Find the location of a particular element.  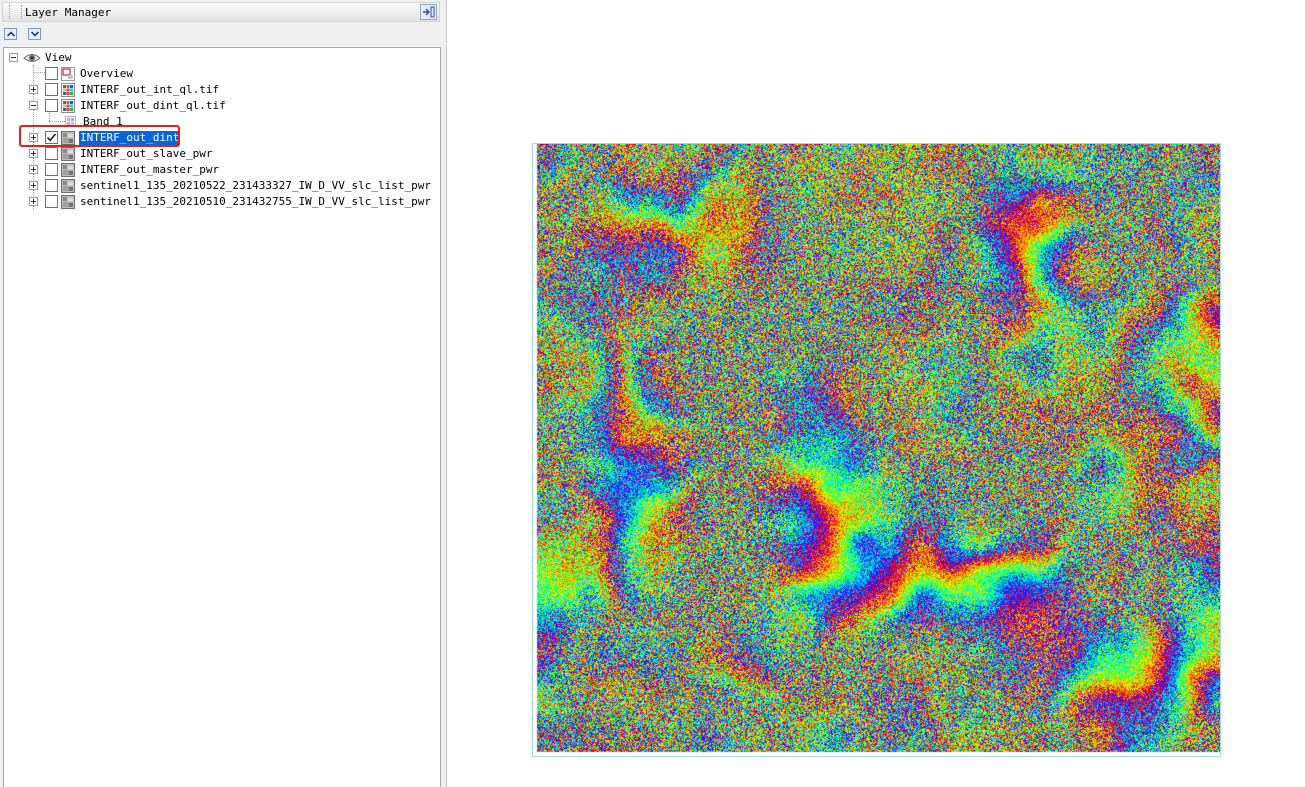

tree-item-overview: Overview is located at coordinates (222, 74).